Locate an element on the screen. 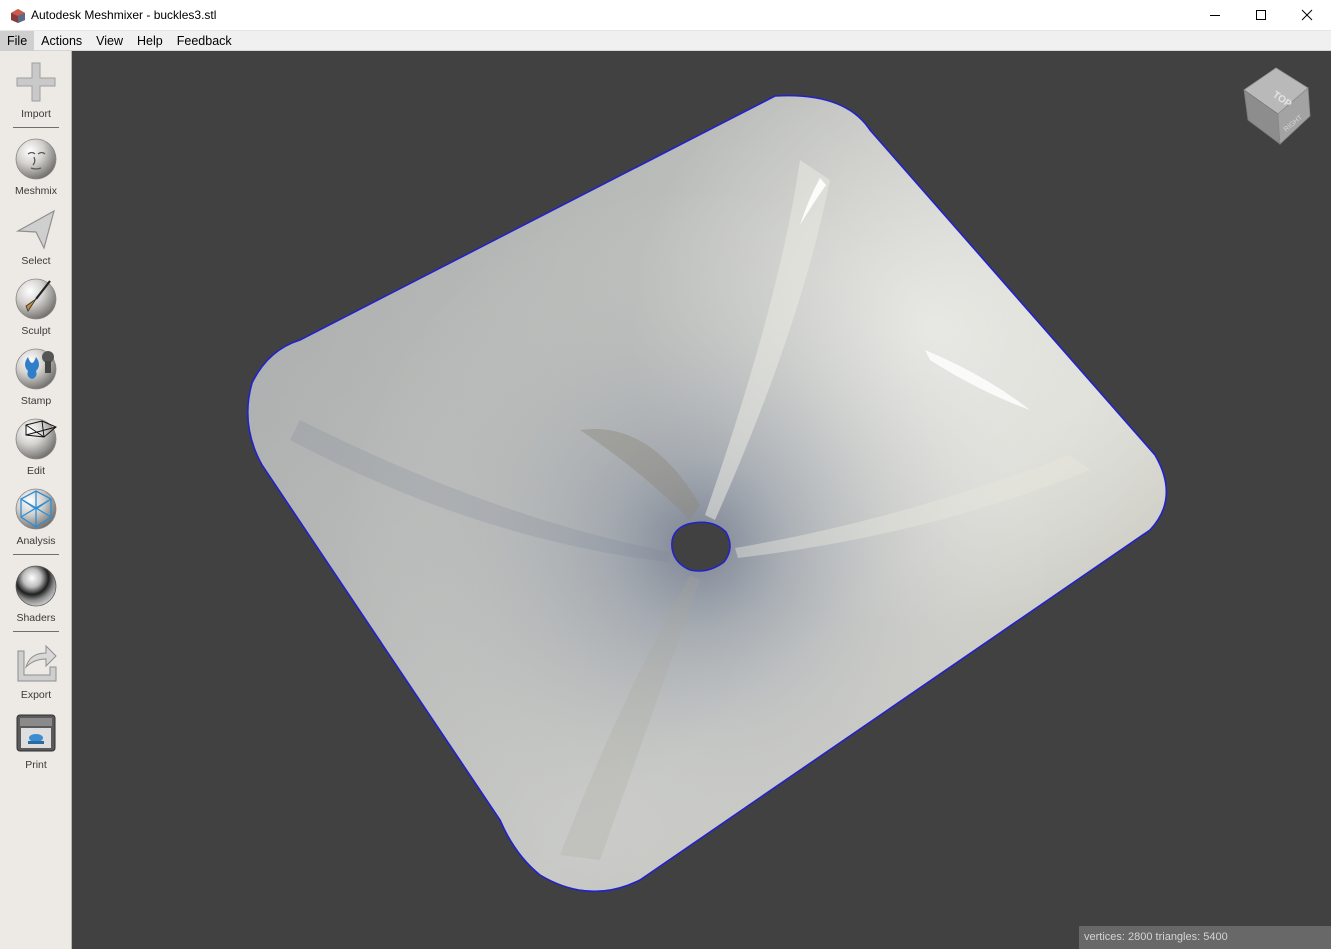 Image resolution: width=1331 pixels, height=949 pixels. title-bar: Autodesk Meshmixer - buckles3.stl is located at coordinates (665, 15).